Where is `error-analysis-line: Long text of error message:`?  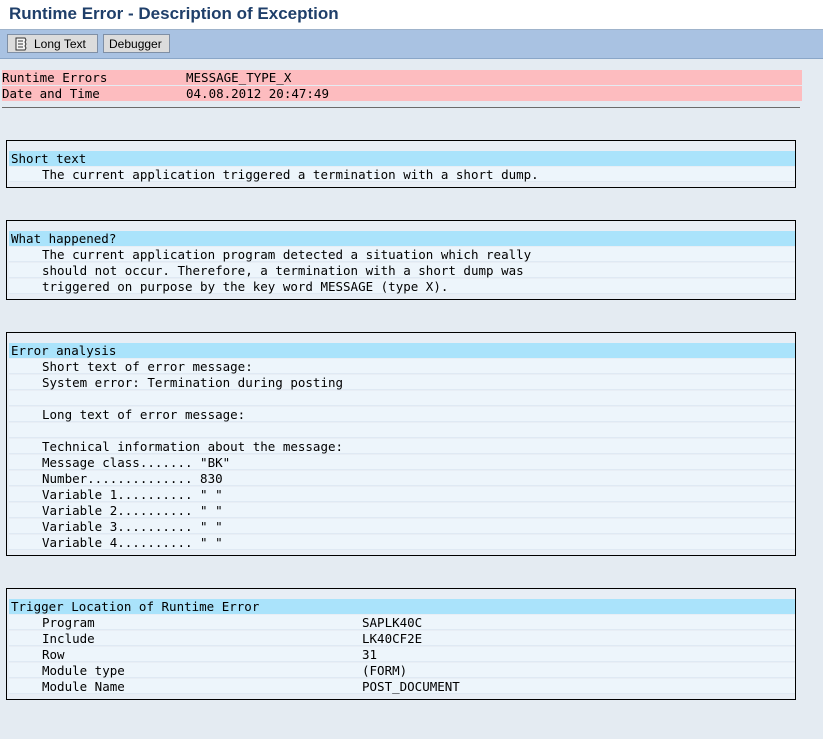 error-analysis-line: Long text of error message: is located at coordinates (402, 414).